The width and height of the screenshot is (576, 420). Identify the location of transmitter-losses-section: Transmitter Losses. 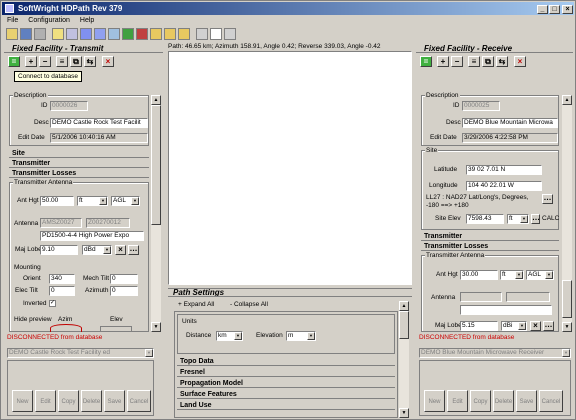
(79, 173).